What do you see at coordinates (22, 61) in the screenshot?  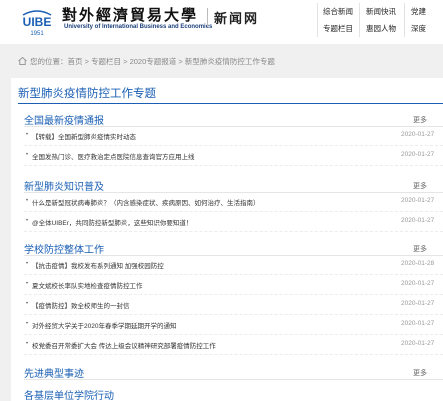 I see `home-icon` at bounding box center [22, 61].